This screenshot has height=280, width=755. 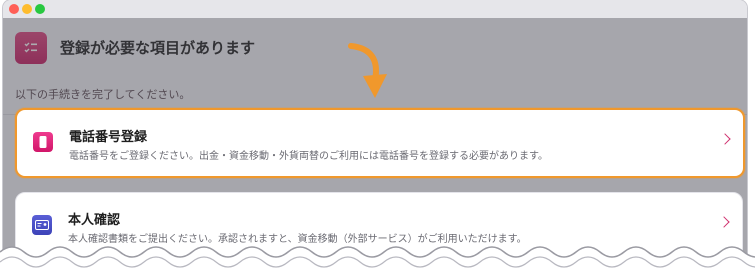 What do you see at coordinates (31, 48) in the screenshot?
I see `checklist-icon` at bounding box center [31, 48].